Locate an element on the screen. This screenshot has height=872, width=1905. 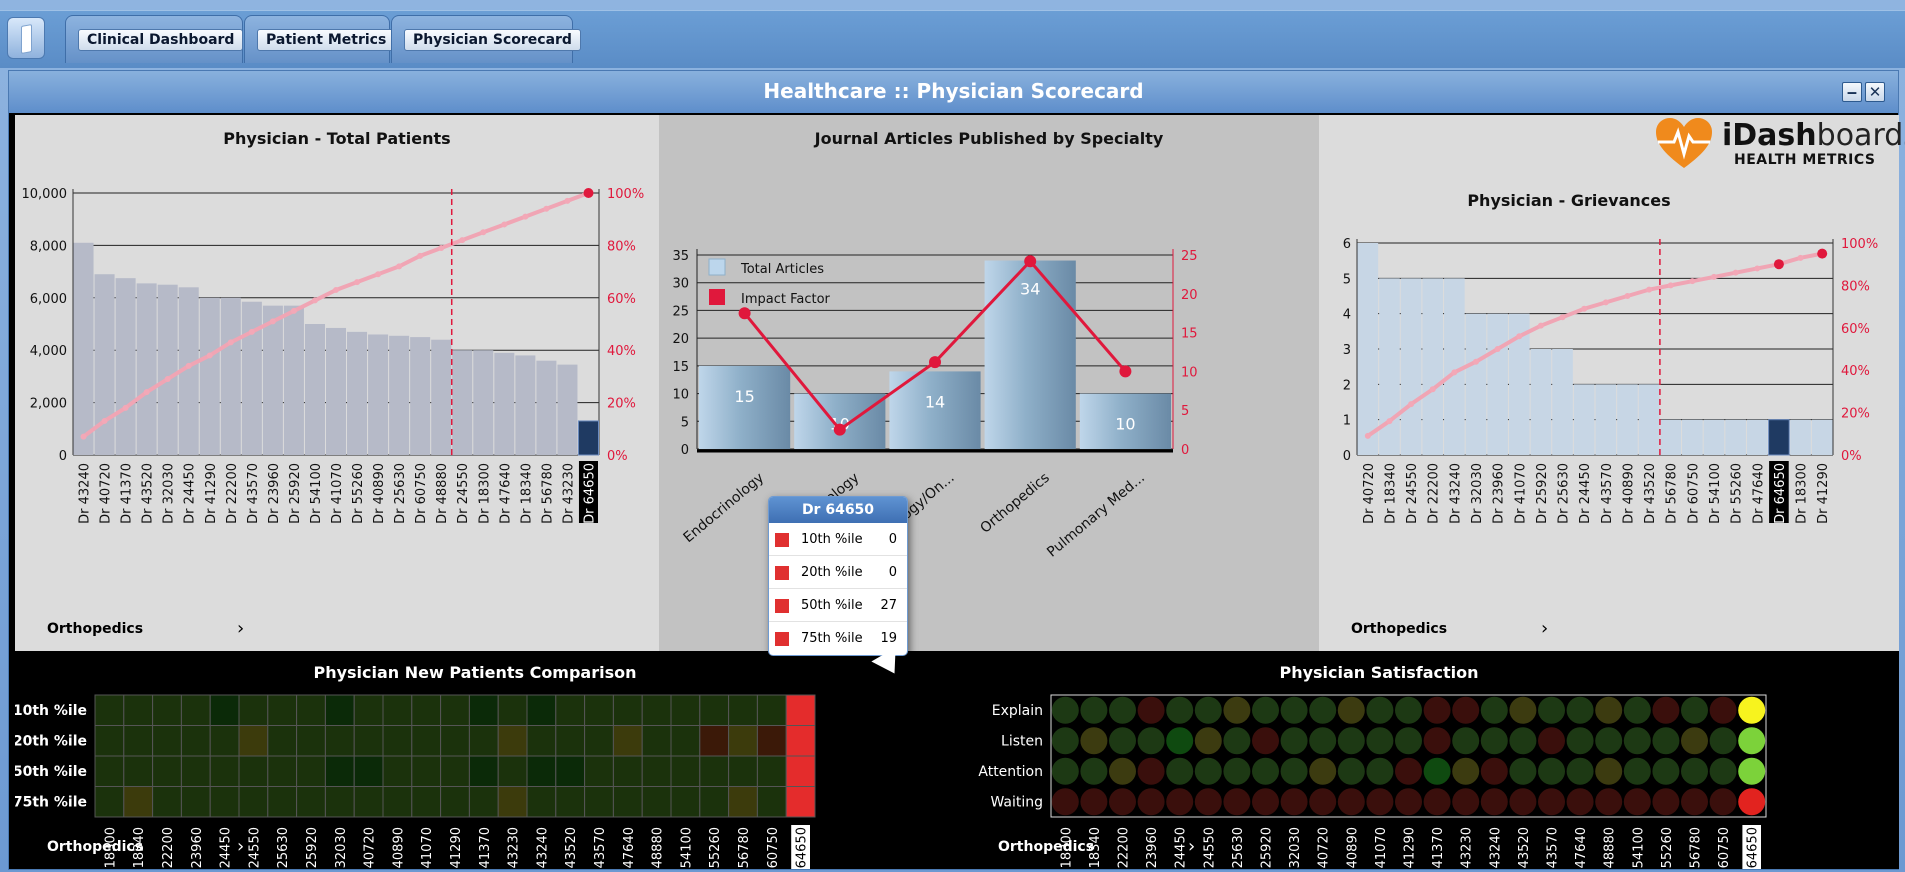
minimize-button: ‒ is located at coordinates (1852, 92).